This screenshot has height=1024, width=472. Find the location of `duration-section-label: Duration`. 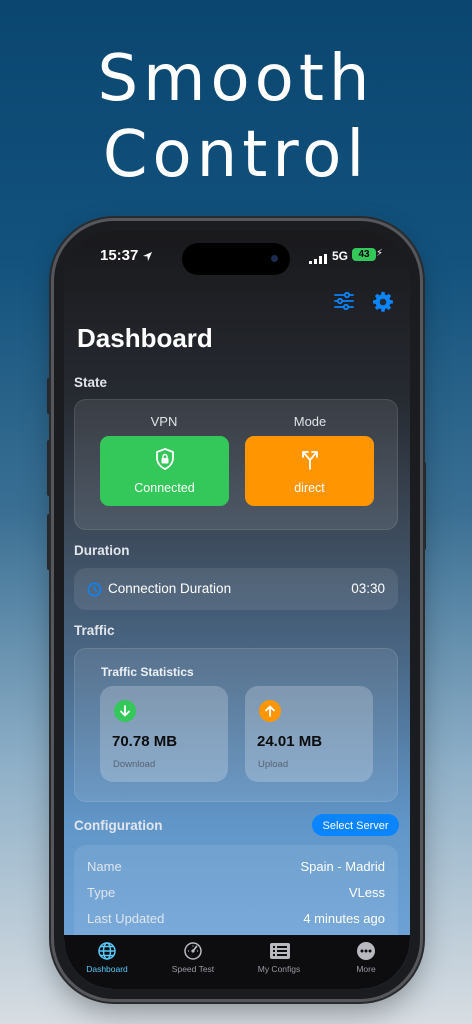

duration-section-label: Duration is located at coordinates (102, 550).